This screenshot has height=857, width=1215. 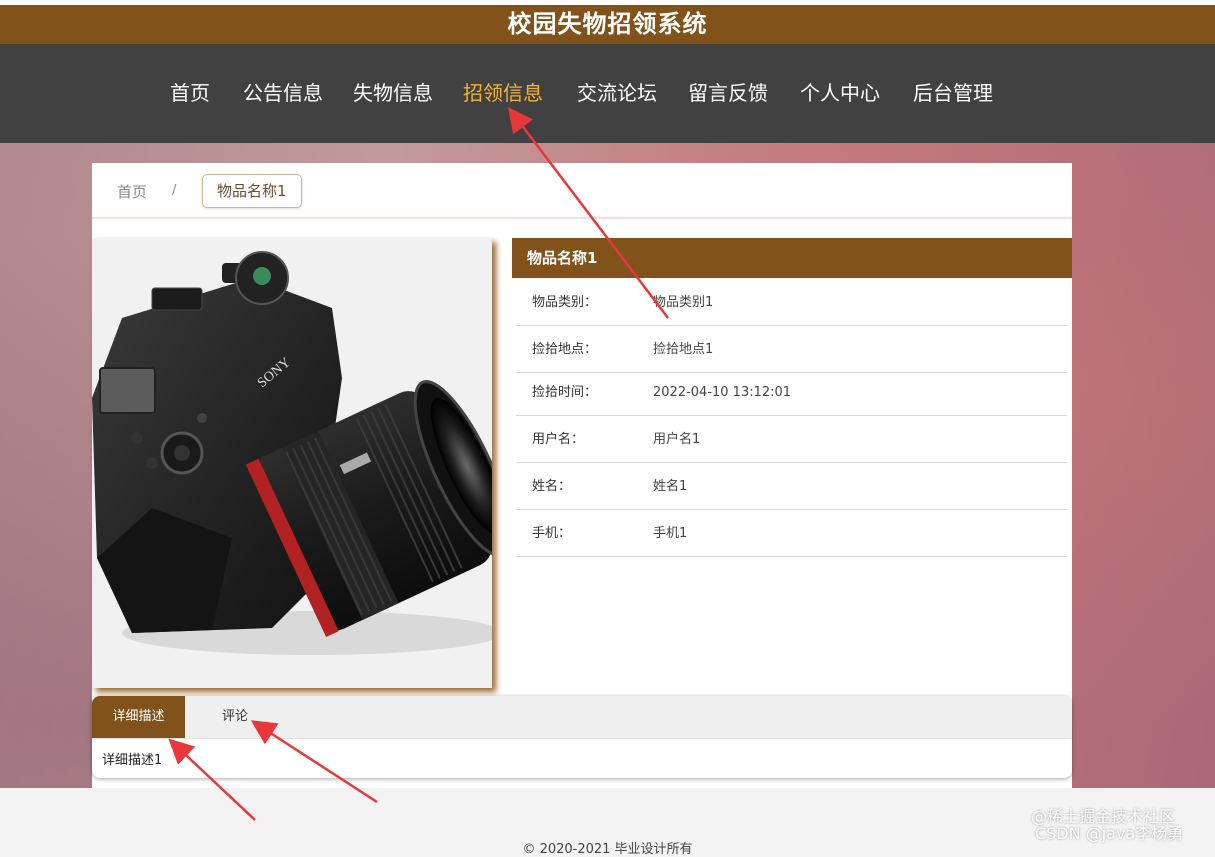 I want to click on nav-item-announcements: 公告信息, so click(x=283, y=93).